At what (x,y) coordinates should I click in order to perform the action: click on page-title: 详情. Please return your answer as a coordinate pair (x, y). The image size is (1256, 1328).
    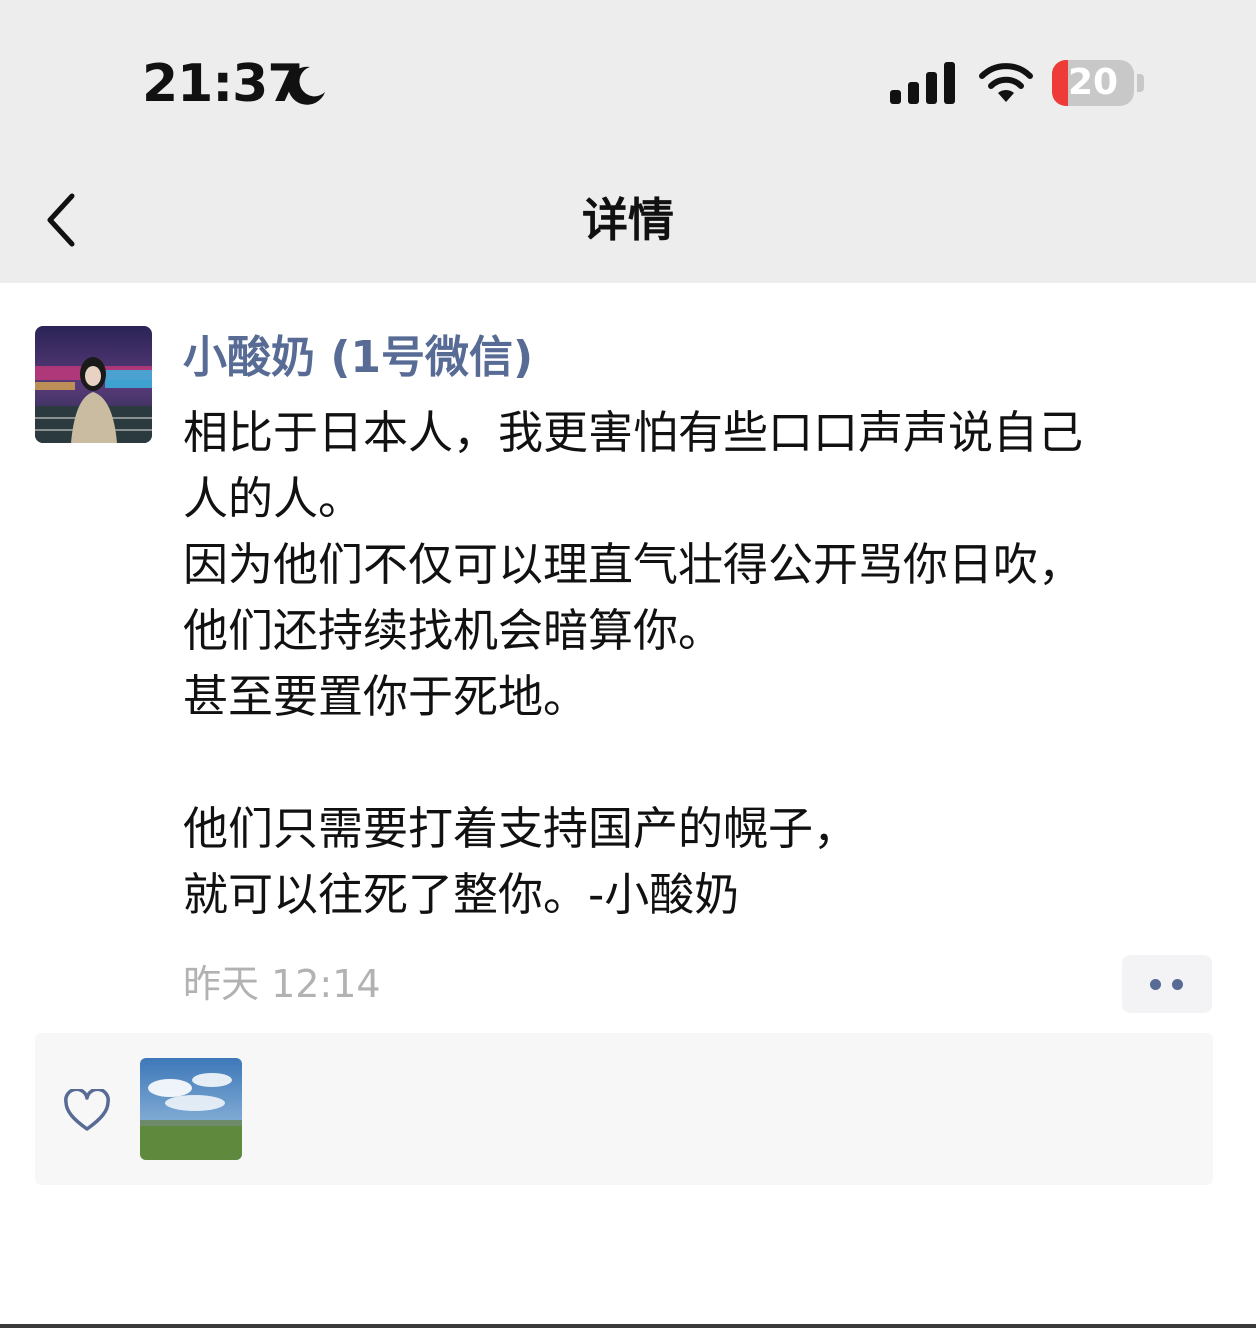
    Looking at the image, I should click on (628, 220).